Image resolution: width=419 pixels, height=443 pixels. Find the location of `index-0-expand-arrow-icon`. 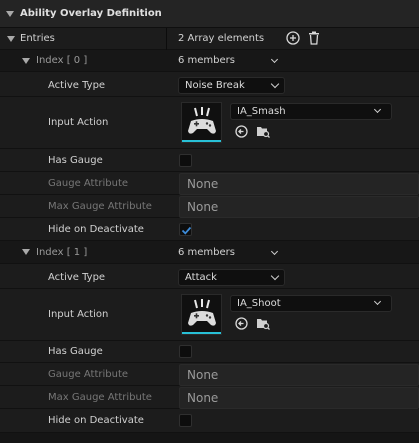

index-0-expand-arrow-icon is located at coordinates (26, 61).